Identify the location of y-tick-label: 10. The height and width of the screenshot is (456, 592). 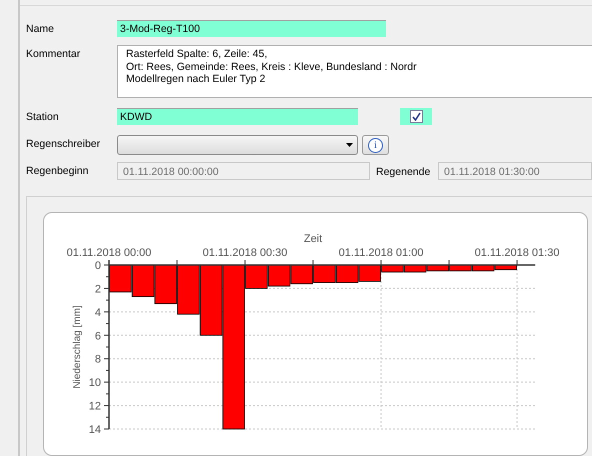
(94, 383).